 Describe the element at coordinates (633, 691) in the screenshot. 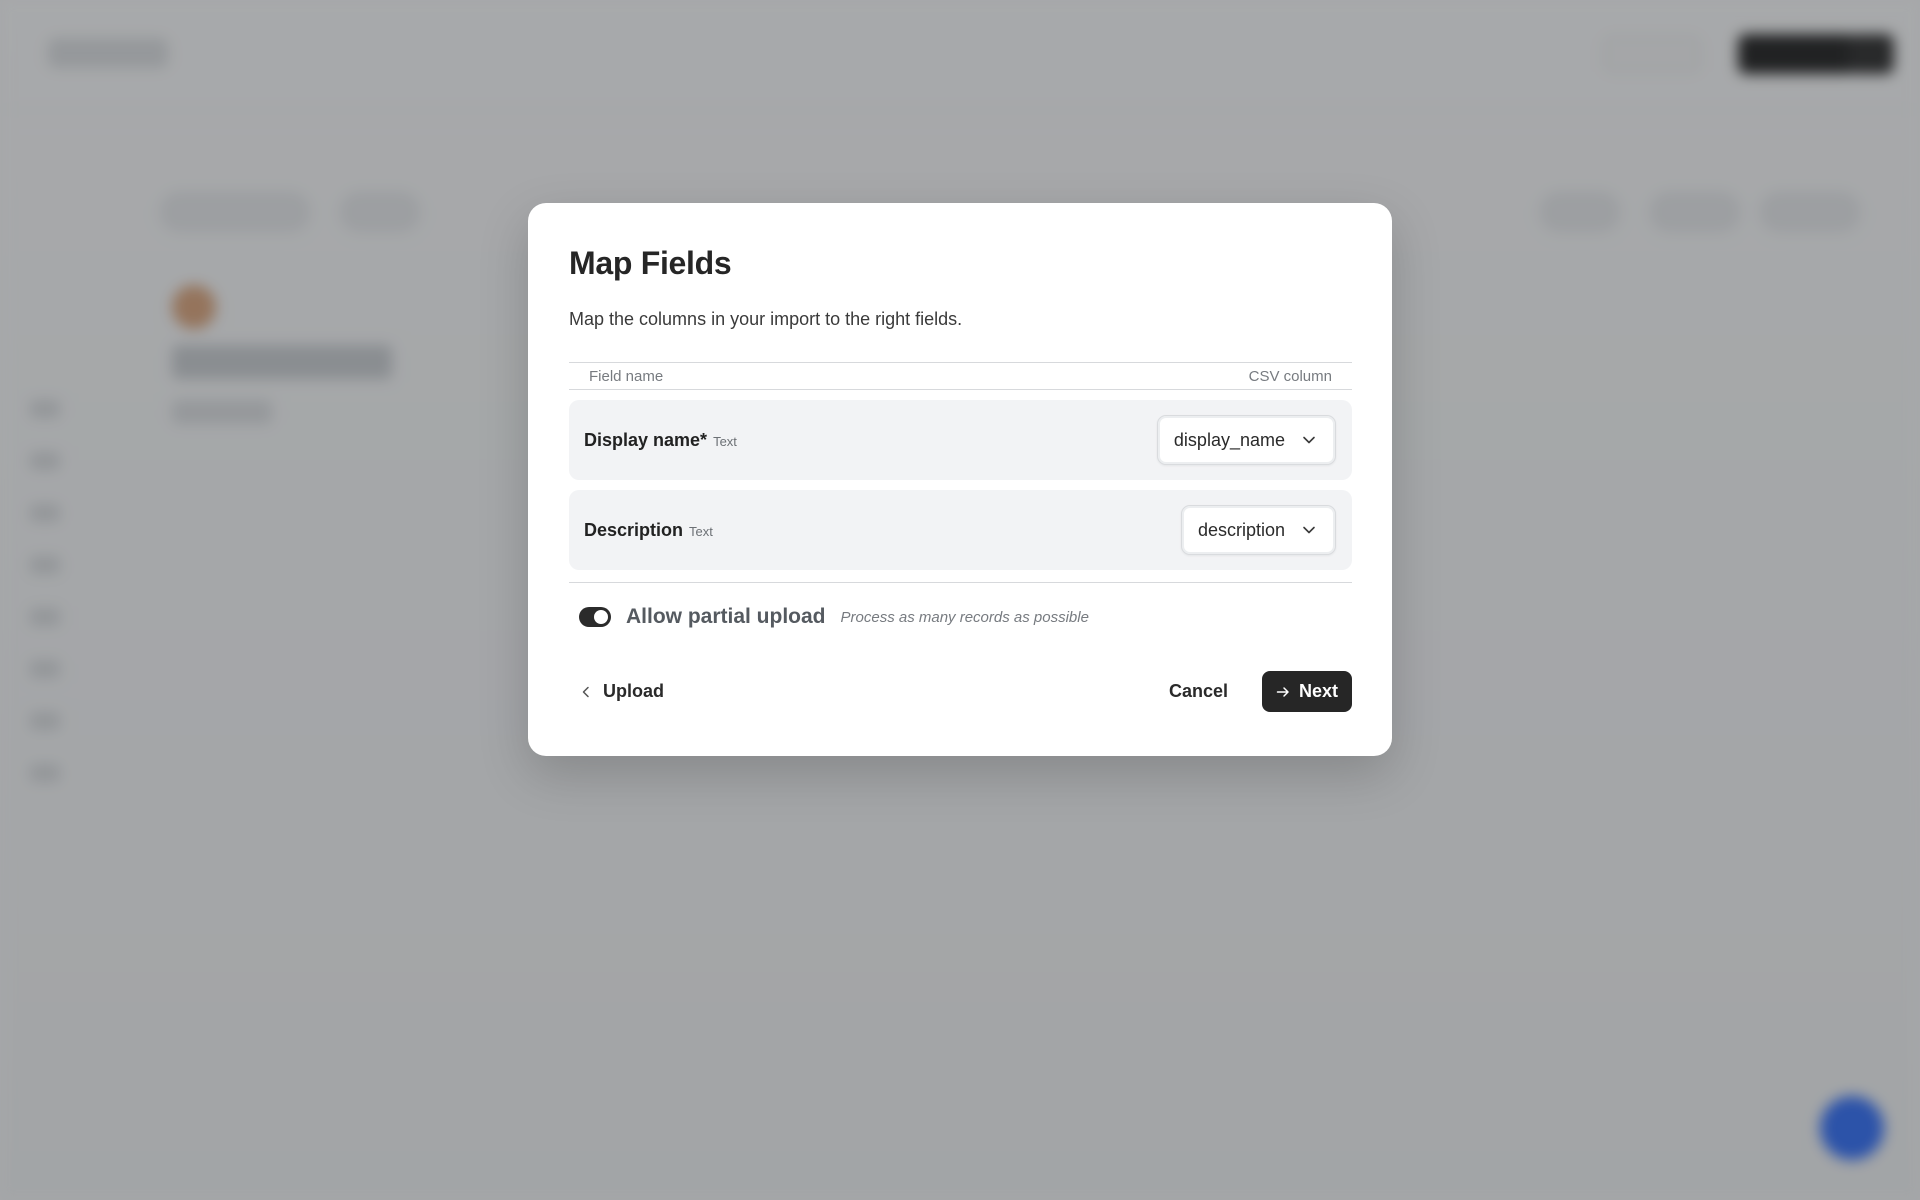

I see `back-button-label: Upload` at that location.